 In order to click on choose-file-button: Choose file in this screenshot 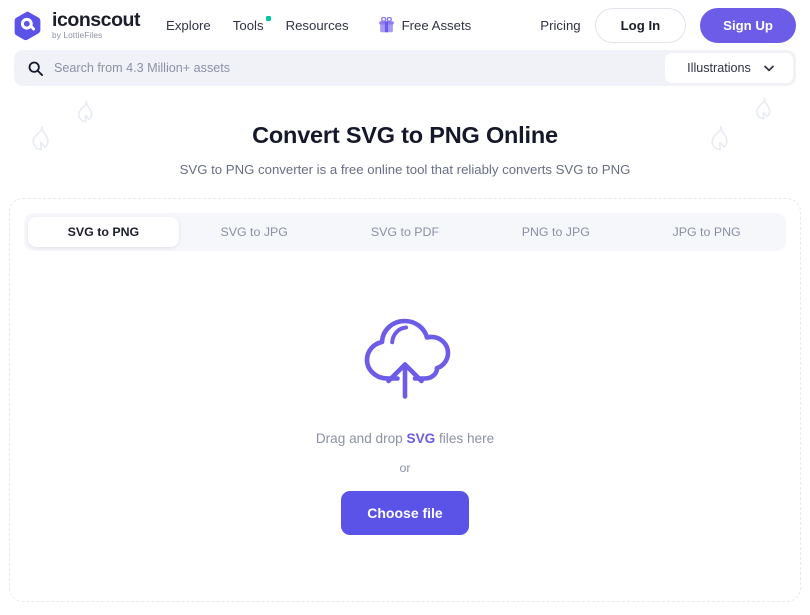, I will do `click(405, 512)`.